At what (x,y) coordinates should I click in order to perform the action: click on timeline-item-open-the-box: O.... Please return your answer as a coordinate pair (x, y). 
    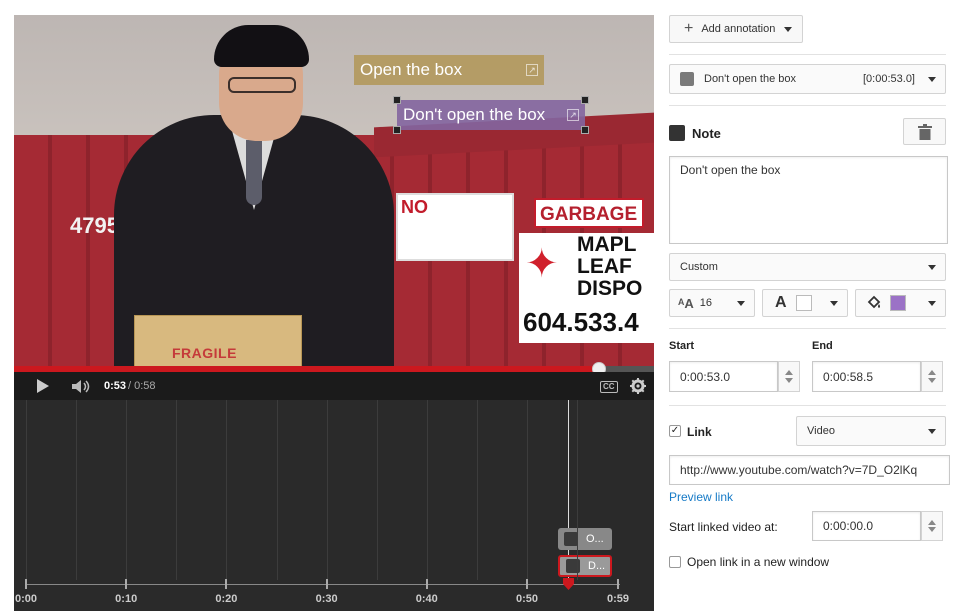
    Looking at the image, I should click on (585, 539).